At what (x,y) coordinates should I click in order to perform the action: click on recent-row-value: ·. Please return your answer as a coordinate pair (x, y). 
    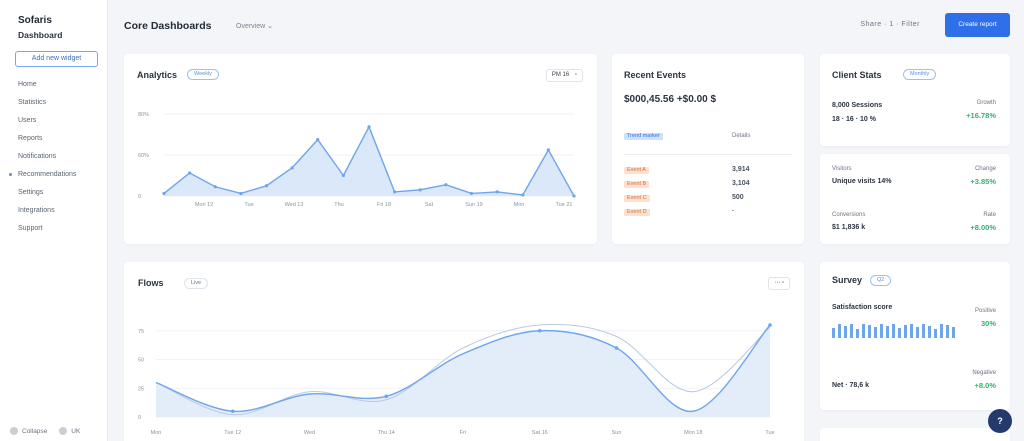
    Looking at the image, I should click on (733, 211).